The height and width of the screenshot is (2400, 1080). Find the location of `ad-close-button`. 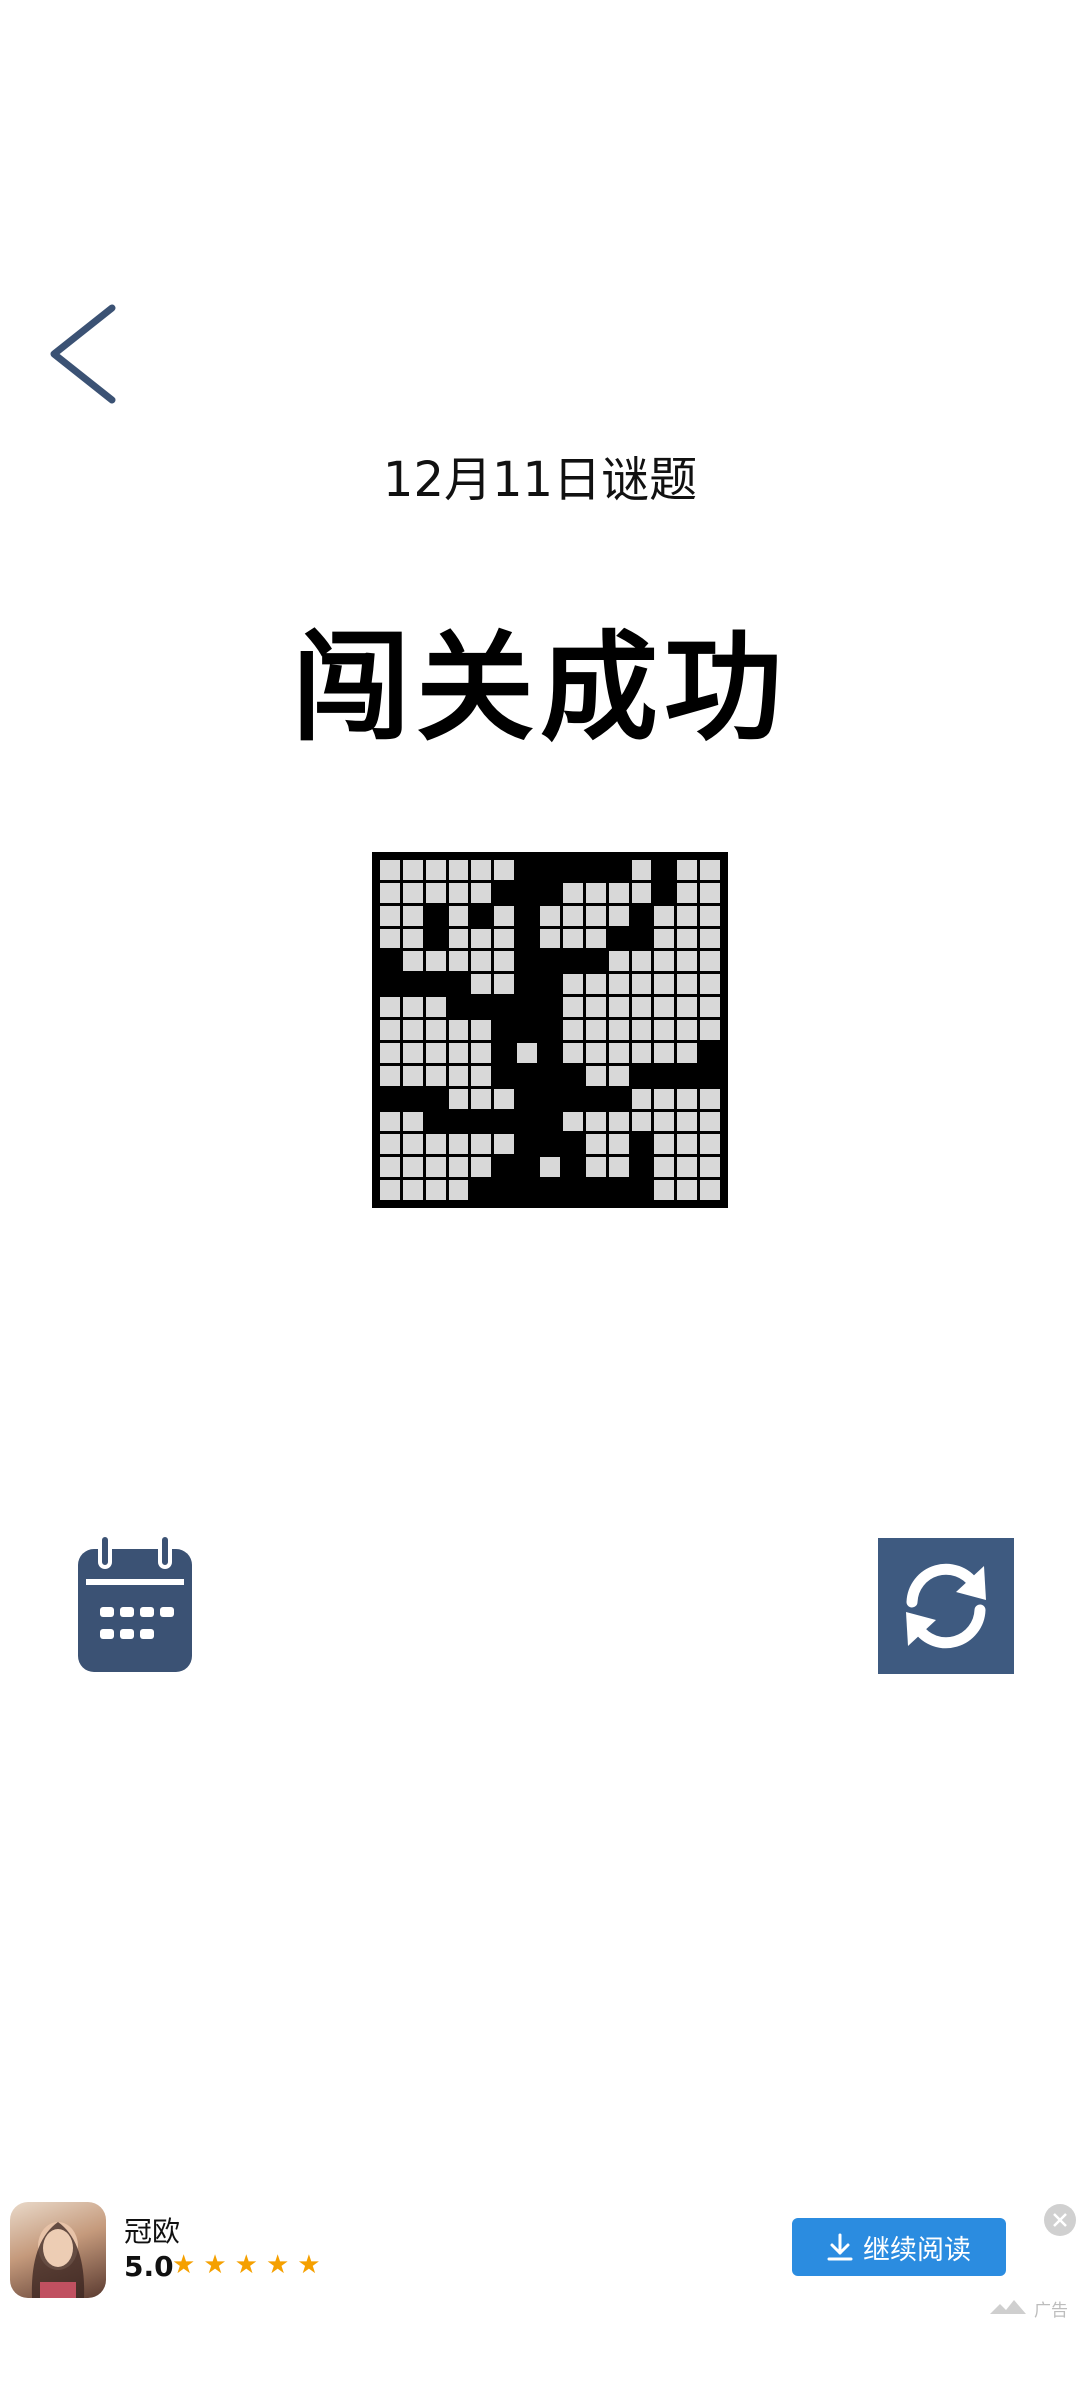

ad-close-button is located at coordinates (1060, 2220).